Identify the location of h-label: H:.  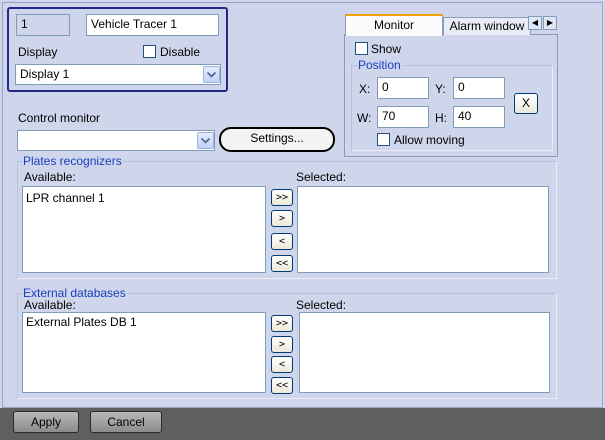
(441, 118).